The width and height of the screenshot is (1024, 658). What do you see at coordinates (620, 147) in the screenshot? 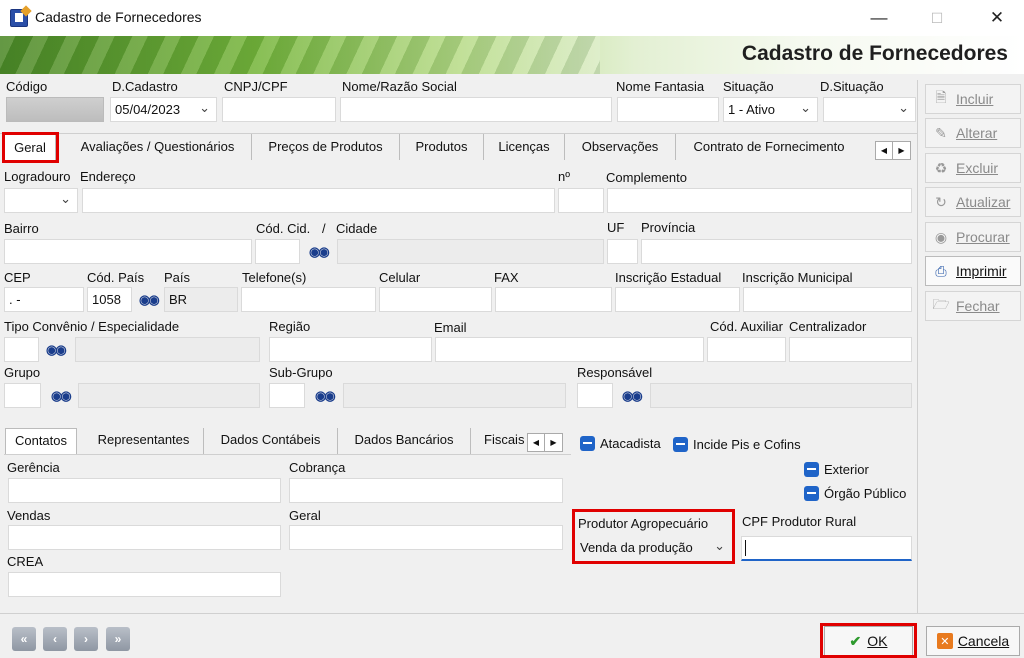
I see `tab-observacoes: Observações` at bounding box center [620, 147].